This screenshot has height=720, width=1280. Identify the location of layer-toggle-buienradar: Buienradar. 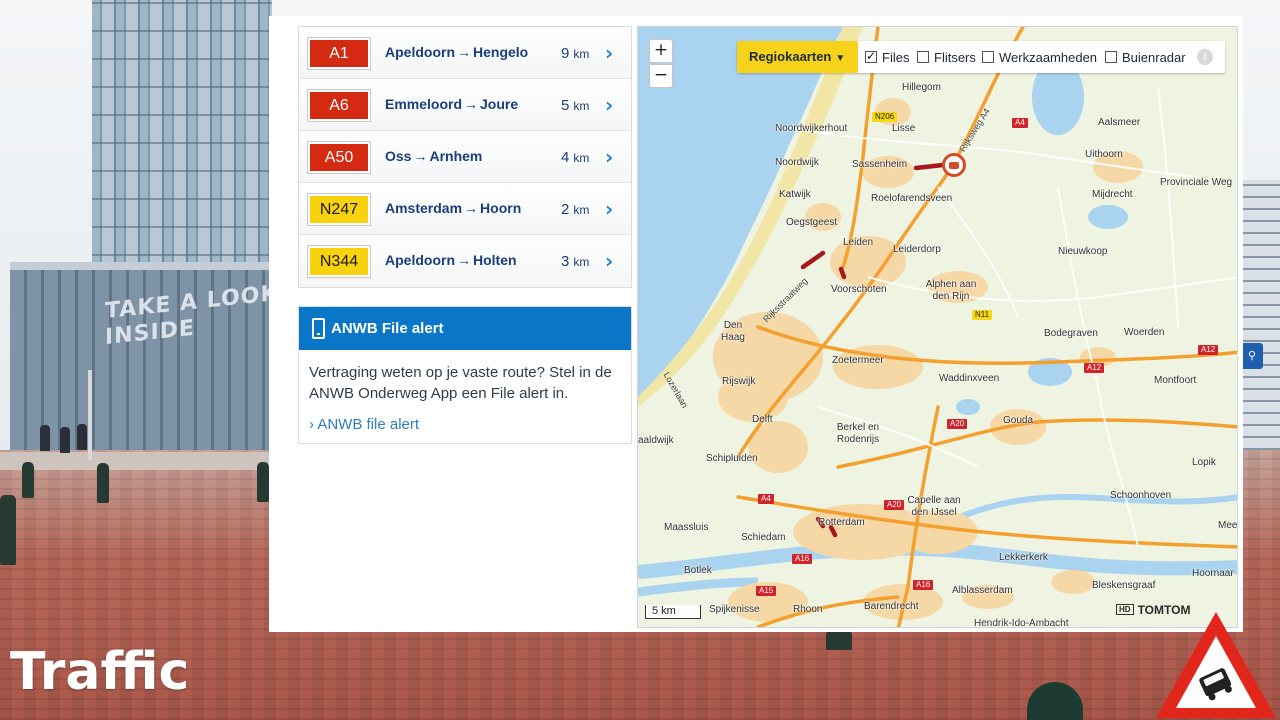
(1145, 57).